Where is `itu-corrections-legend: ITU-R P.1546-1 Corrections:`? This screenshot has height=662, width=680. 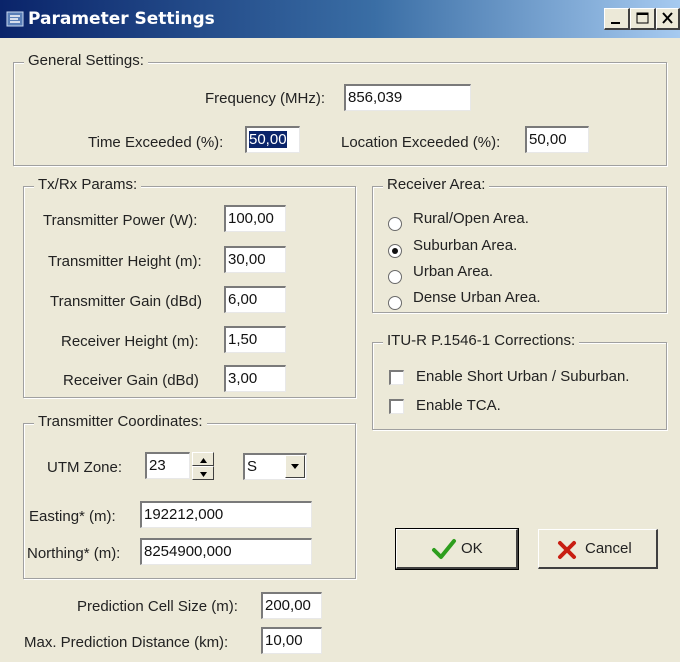 itu-corrections-legend: ITU-R P.1546-1 Corrections: is located at coordinates (481, 340).